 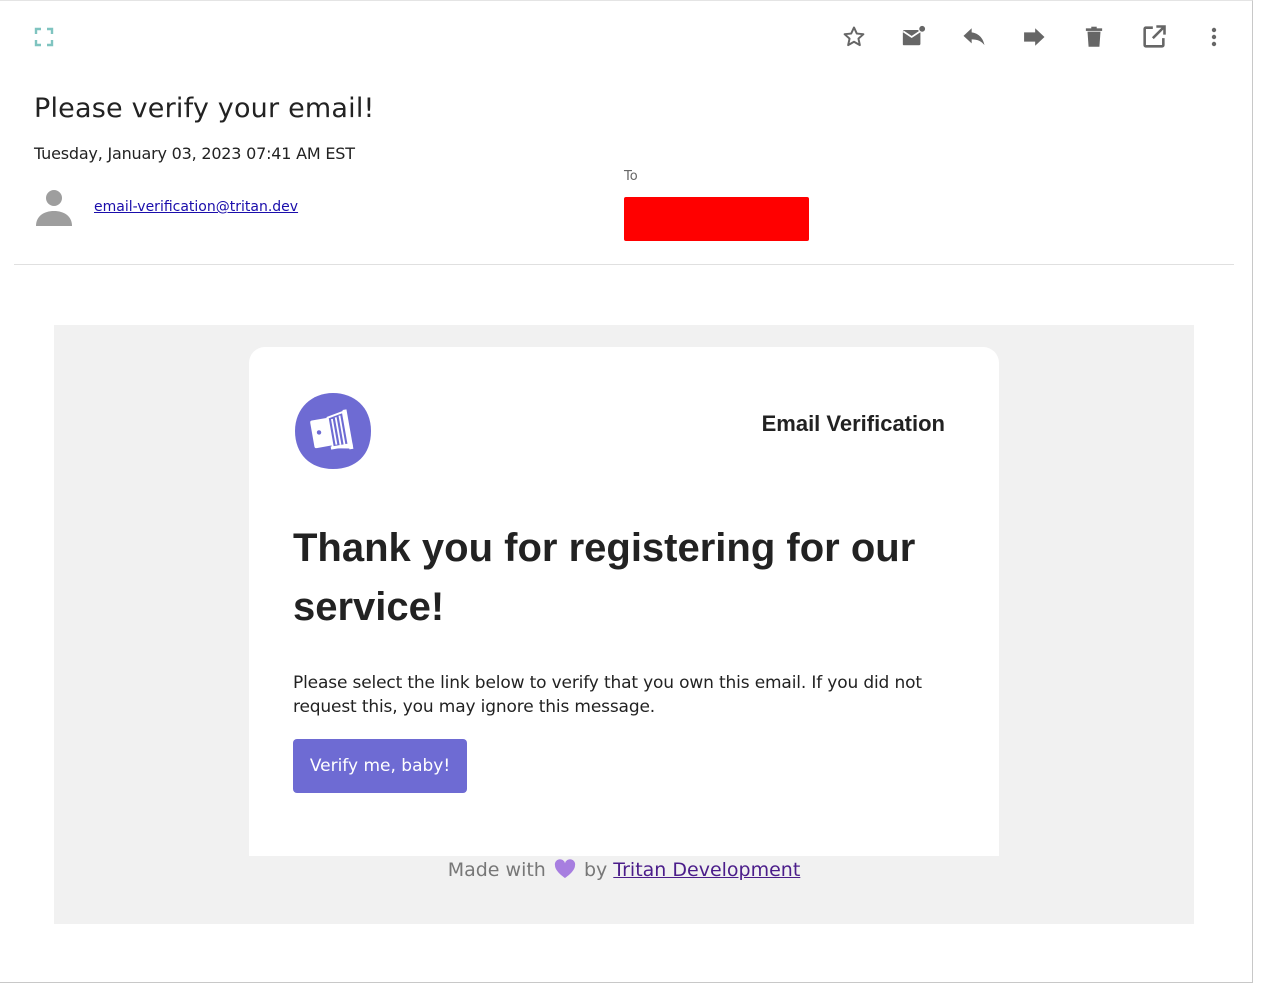 I want to click on email-footer: Made with by Tritan Development, so click(x=624, y=871).